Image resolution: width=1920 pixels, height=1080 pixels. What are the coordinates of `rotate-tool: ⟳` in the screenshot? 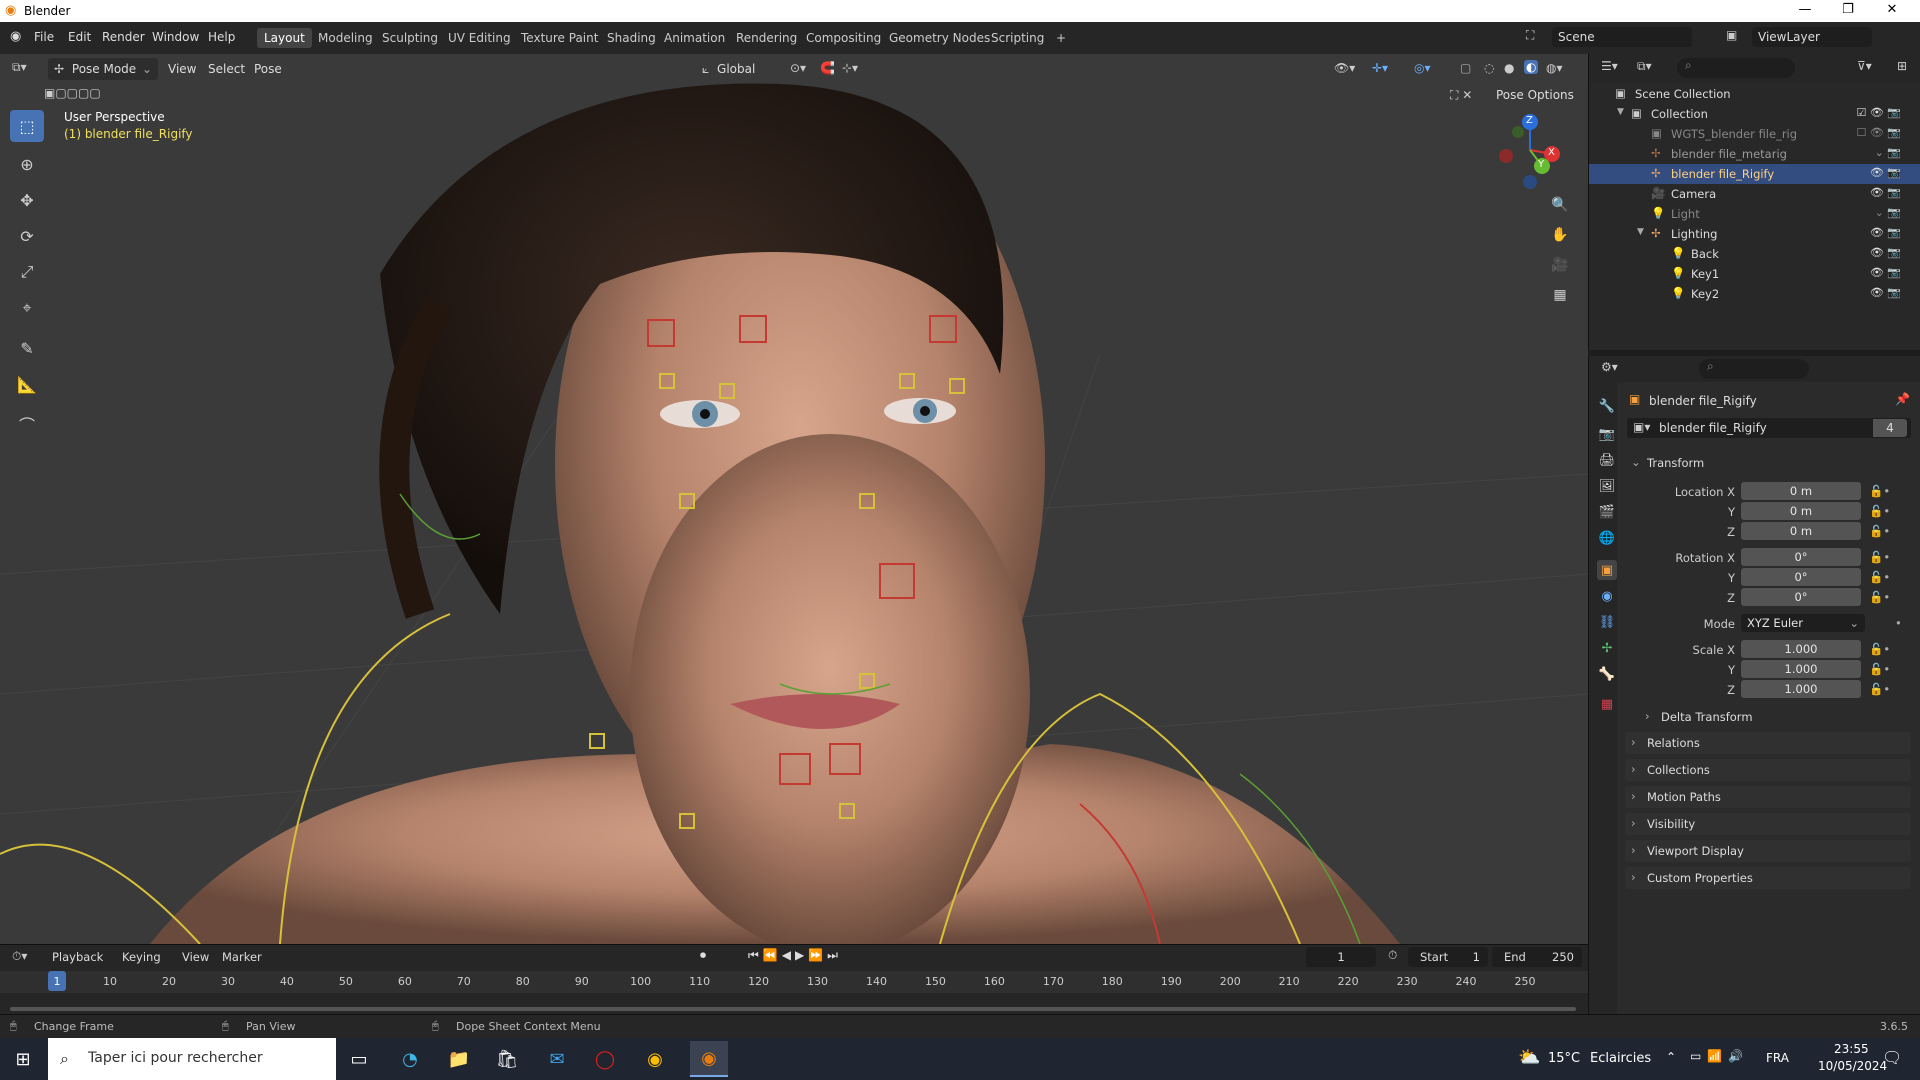 It's located at (27, 236).